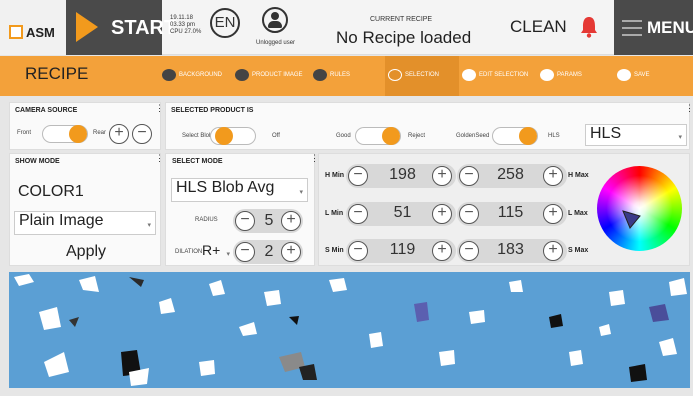 The image size is (693, 396). I want to click on user-icon, so click(275, 20).